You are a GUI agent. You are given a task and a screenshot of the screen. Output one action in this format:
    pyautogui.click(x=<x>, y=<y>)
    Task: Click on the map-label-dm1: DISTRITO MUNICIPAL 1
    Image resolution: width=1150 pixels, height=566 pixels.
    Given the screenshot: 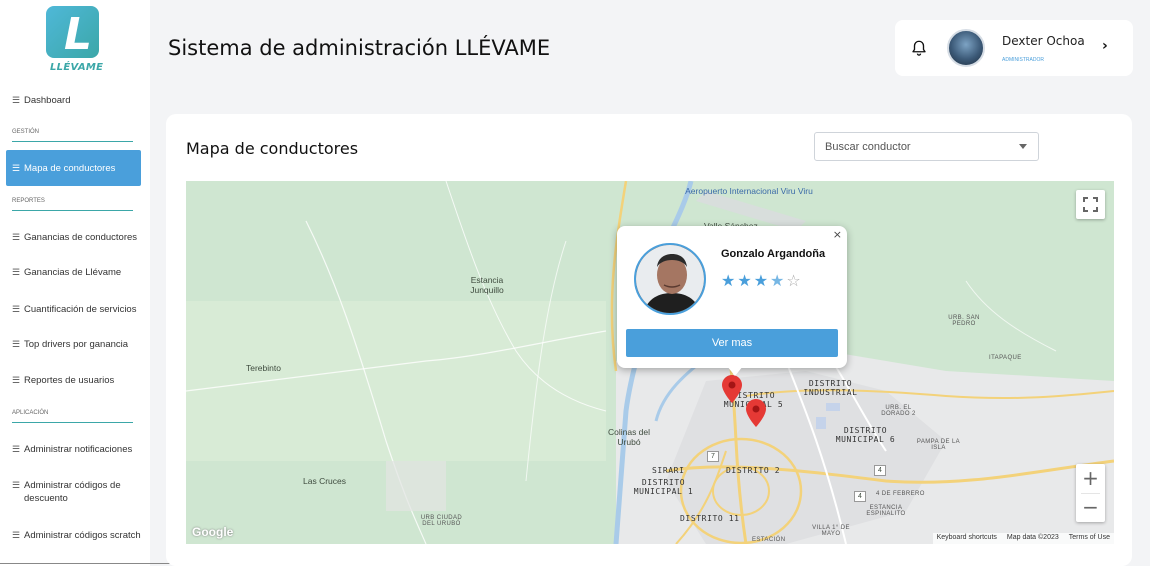 What is the action you would take?
    pyautogui.click(x=663, y=487)
    